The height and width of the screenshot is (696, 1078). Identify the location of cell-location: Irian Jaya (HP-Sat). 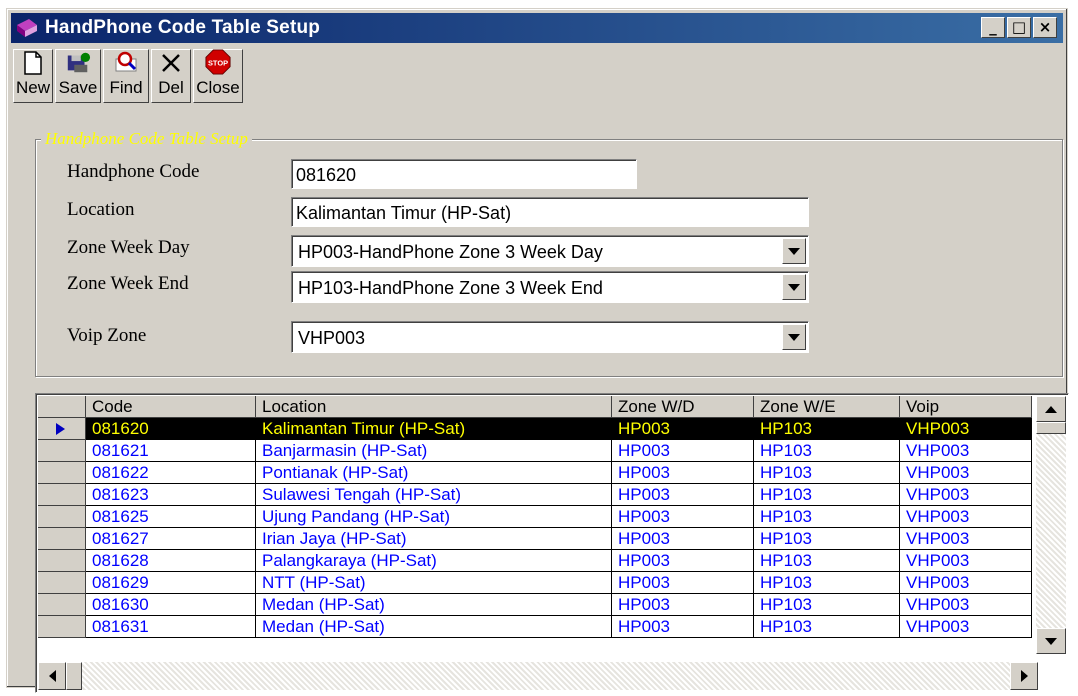
(434, 539).